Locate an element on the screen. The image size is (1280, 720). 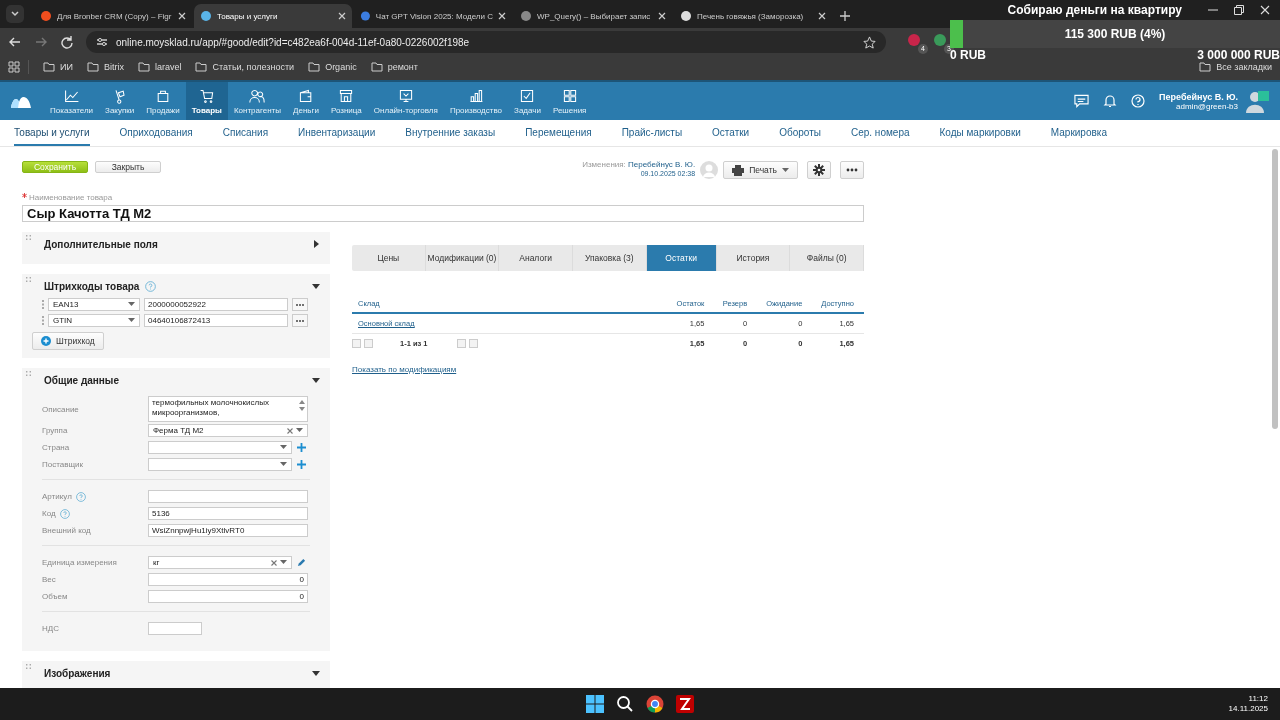
nav-item: Продажи is located at coordinates (163, 101).